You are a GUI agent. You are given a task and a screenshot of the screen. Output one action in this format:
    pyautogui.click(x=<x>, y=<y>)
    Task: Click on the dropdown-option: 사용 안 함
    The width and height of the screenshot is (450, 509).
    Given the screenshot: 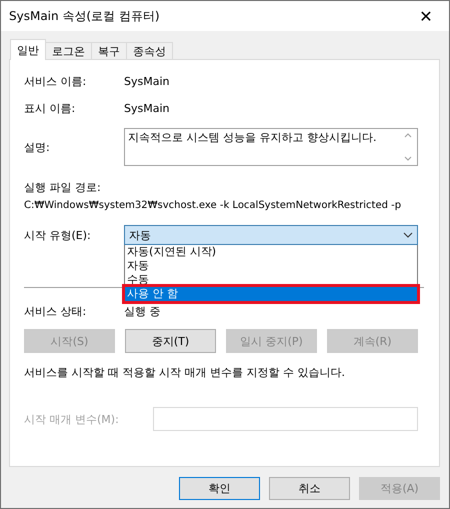 What is the action you would take?
    pyautogui.click(x=271, y=294)
    